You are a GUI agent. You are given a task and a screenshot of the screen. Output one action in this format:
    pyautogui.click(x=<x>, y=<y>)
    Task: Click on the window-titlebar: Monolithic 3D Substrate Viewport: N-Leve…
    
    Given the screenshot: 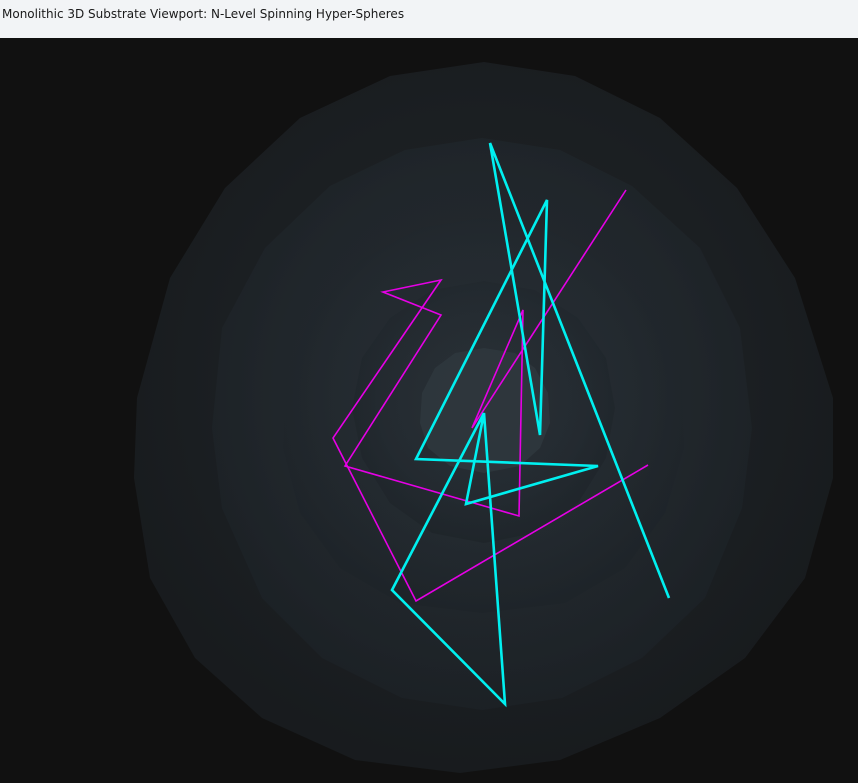 What is the action you would take?
    pyautogui.click(x=429, y=19)
    